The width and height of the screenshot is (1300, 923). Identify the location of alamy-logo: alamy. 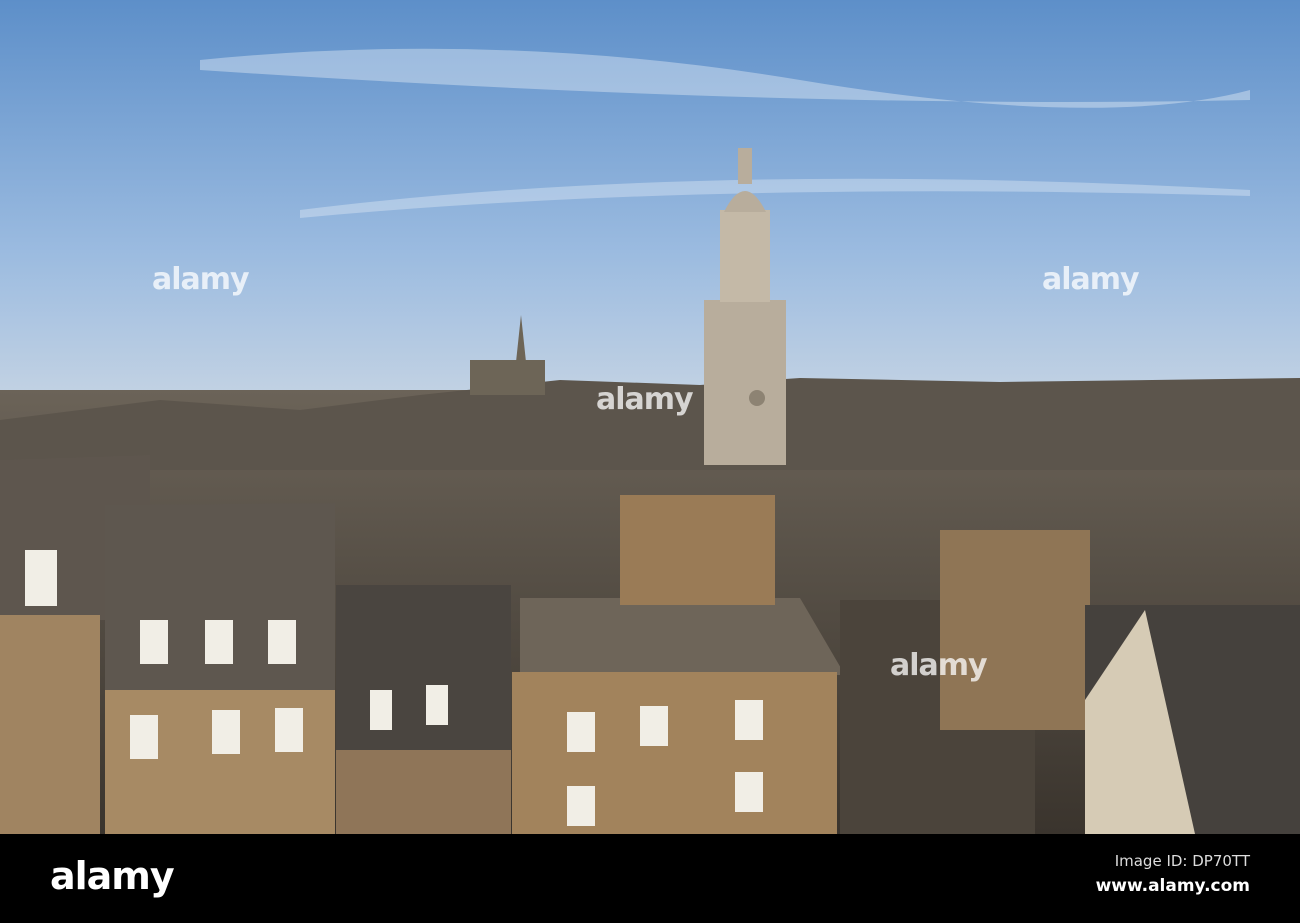
(112, 876).